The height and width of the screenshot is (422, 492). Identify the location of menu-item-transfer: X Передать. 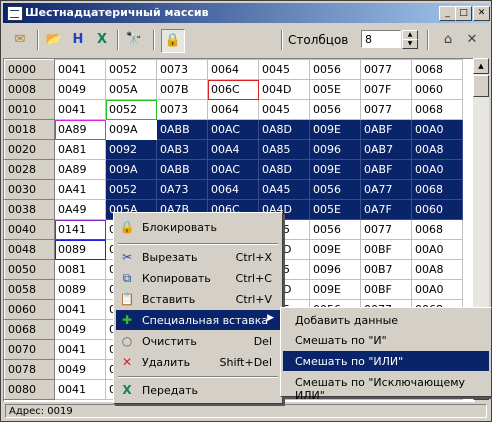
(198, 390).